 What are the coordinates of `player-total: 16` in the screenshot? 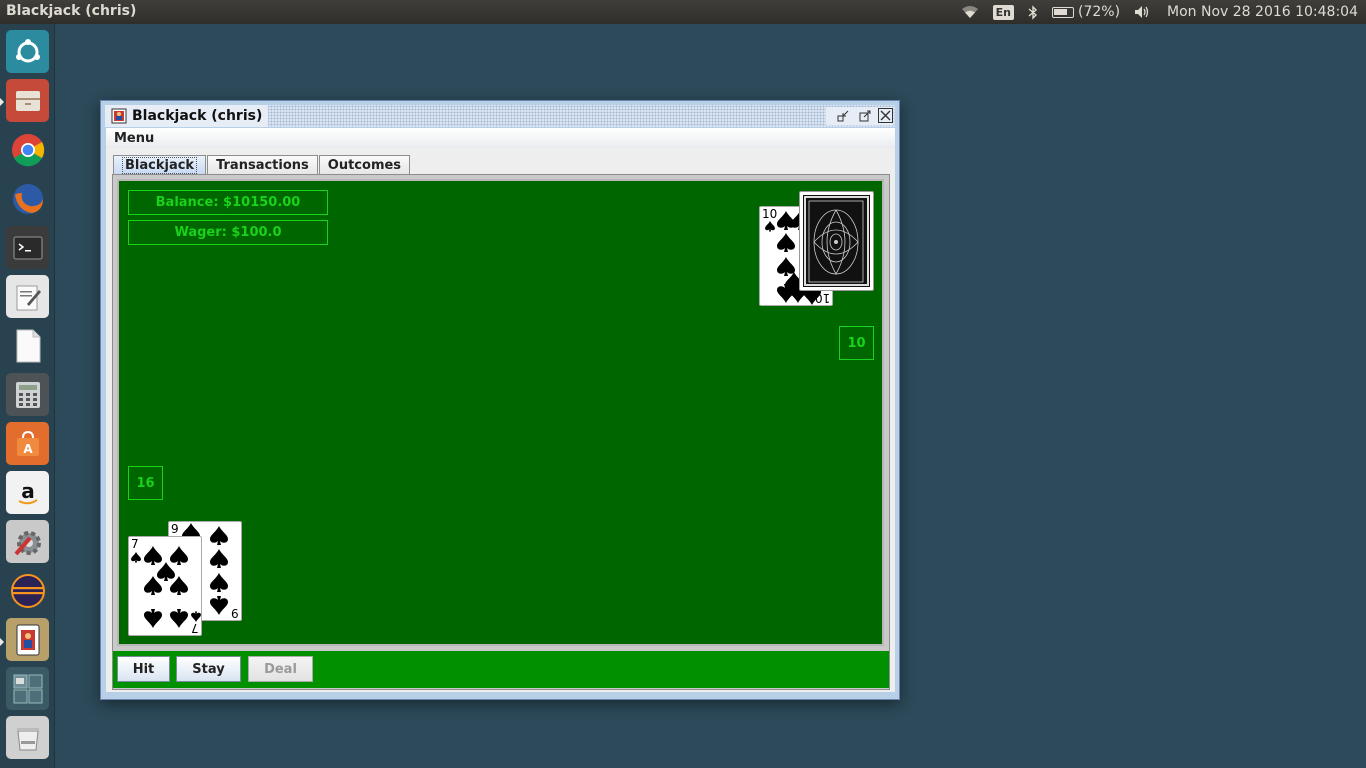 It's located at (145, 483).